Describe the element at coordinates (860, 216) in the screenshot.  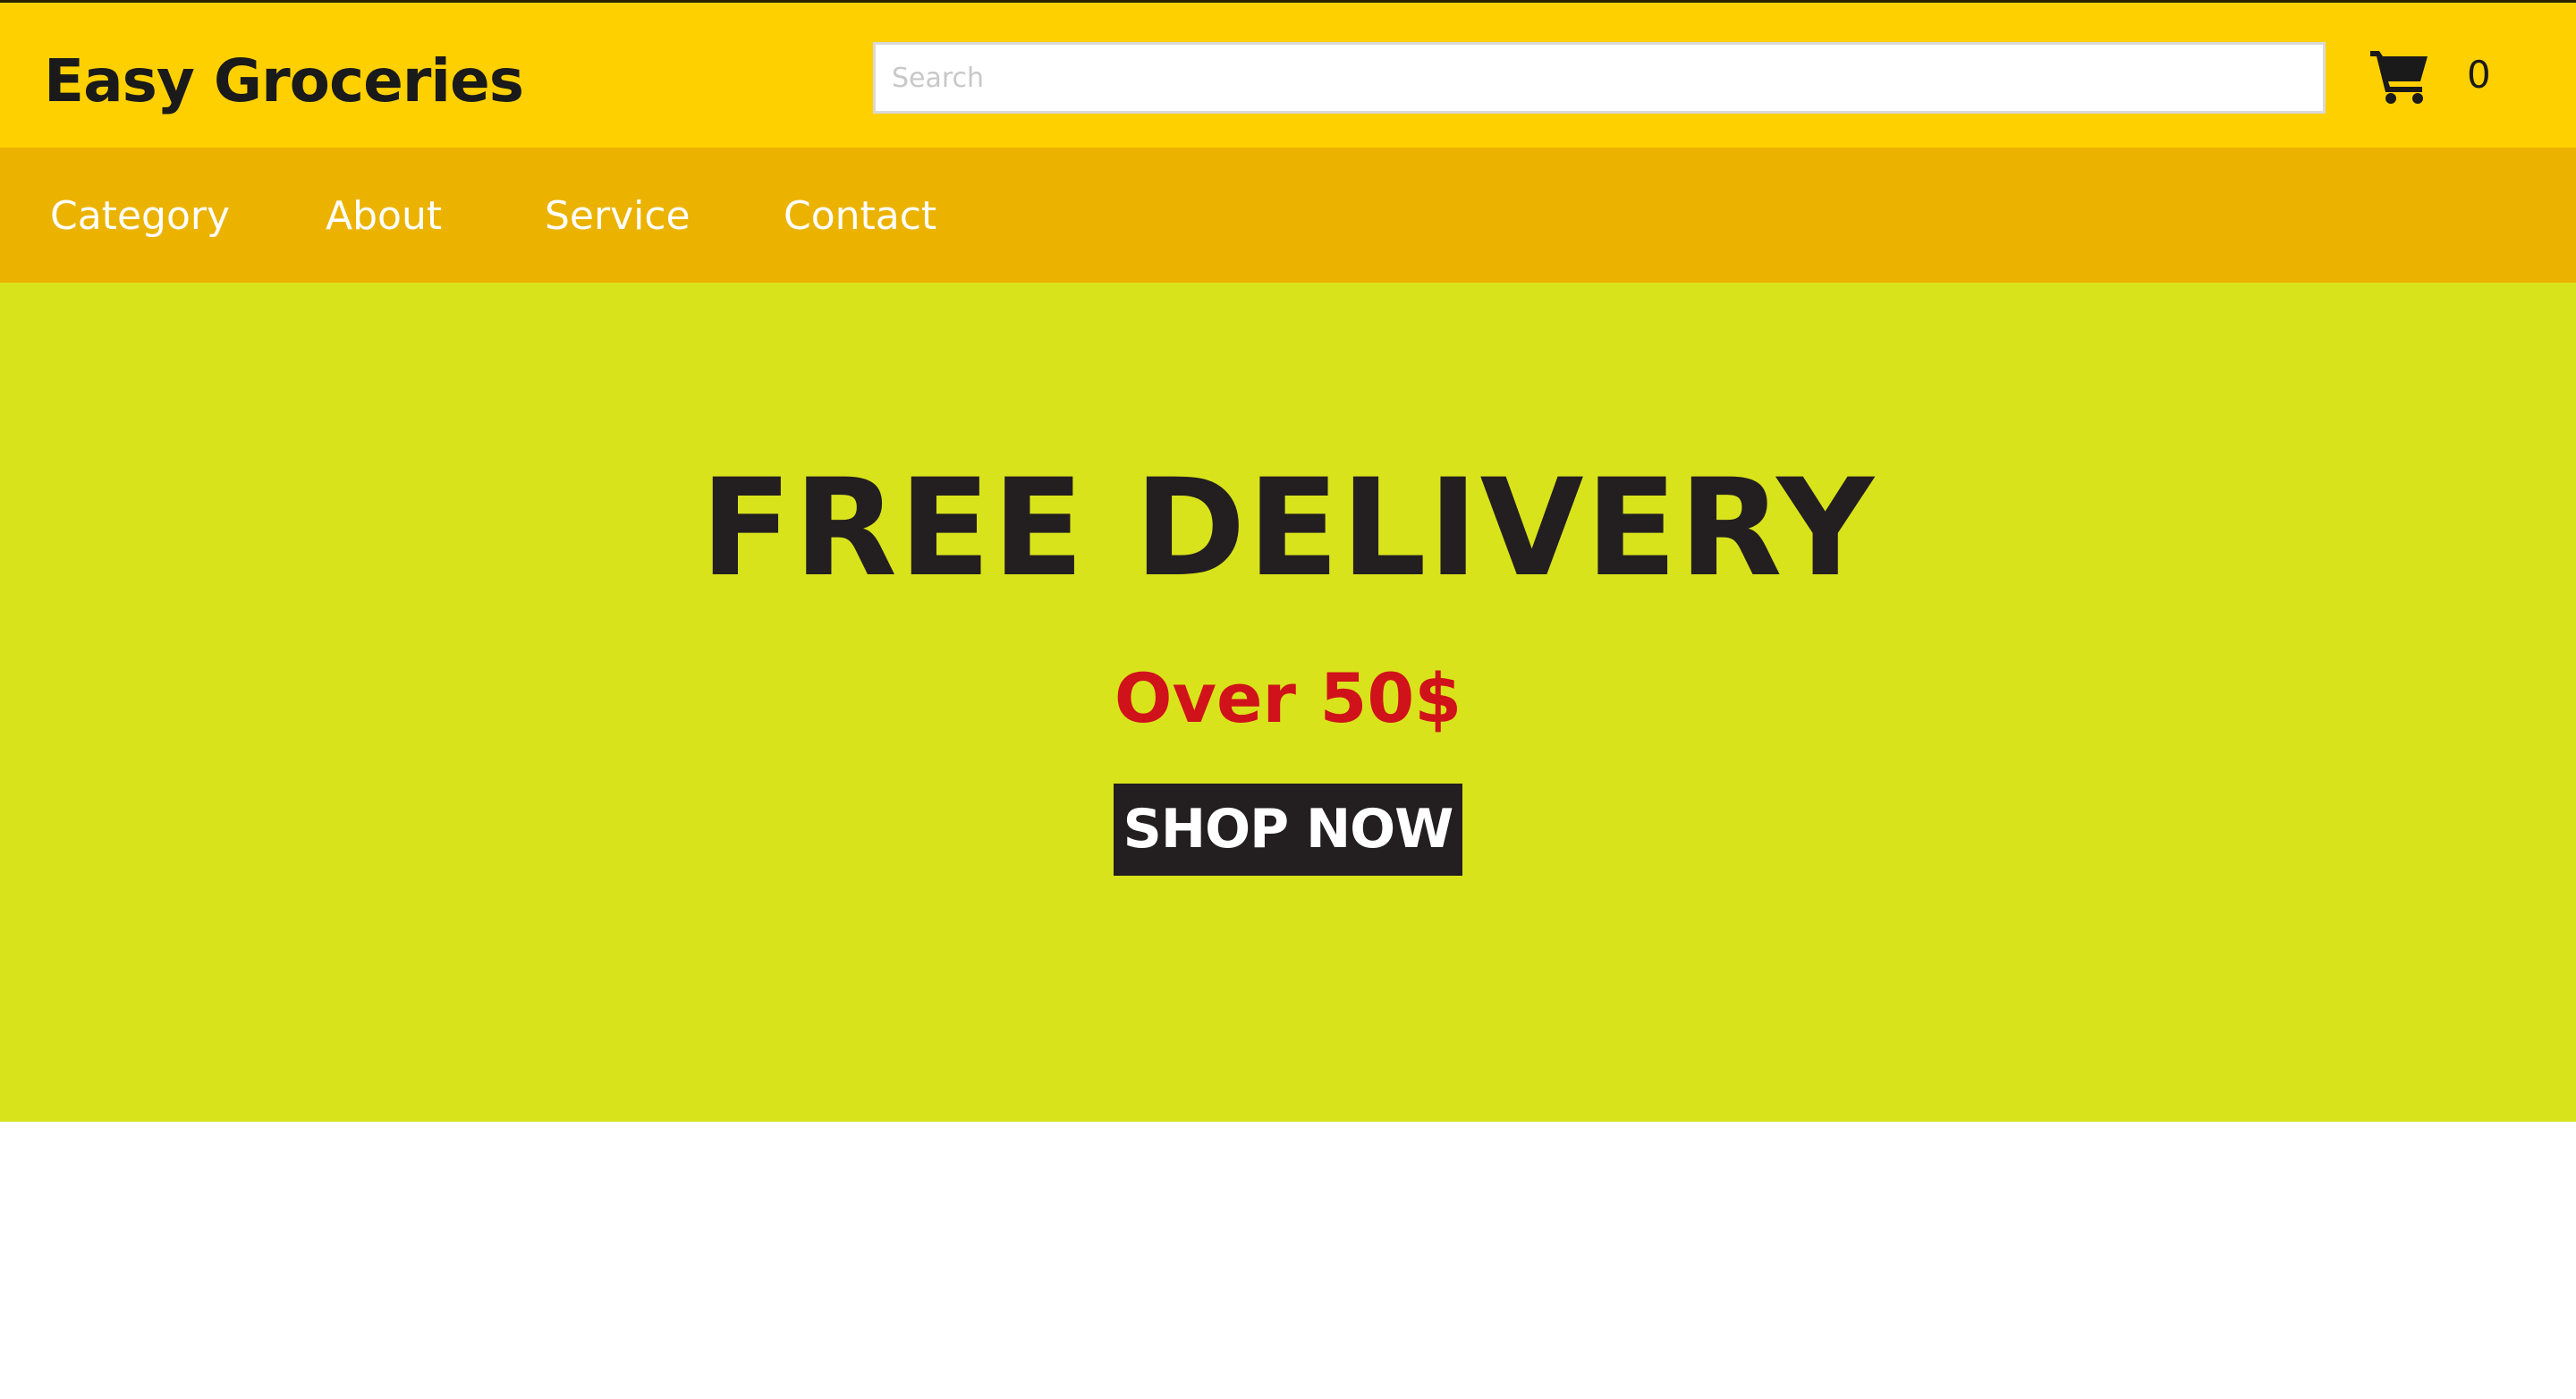
I see `nav-item-contact: Contact` at that location.